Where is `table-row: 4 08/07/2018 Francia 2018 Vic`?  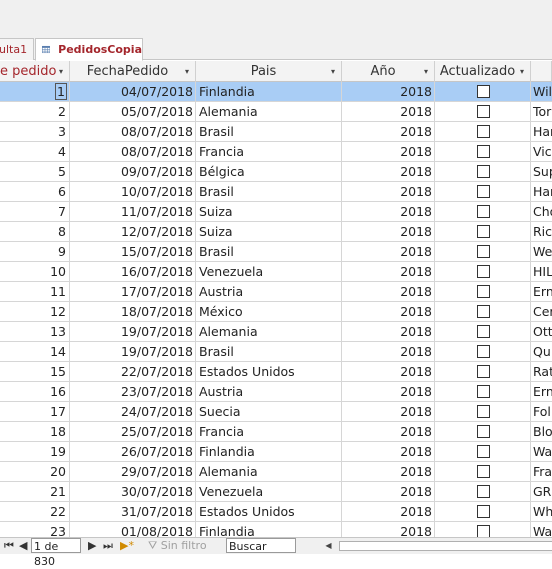
table-row: 4 08/07/2018 Francia 2018 Vic is located at coordinates (276, 152).